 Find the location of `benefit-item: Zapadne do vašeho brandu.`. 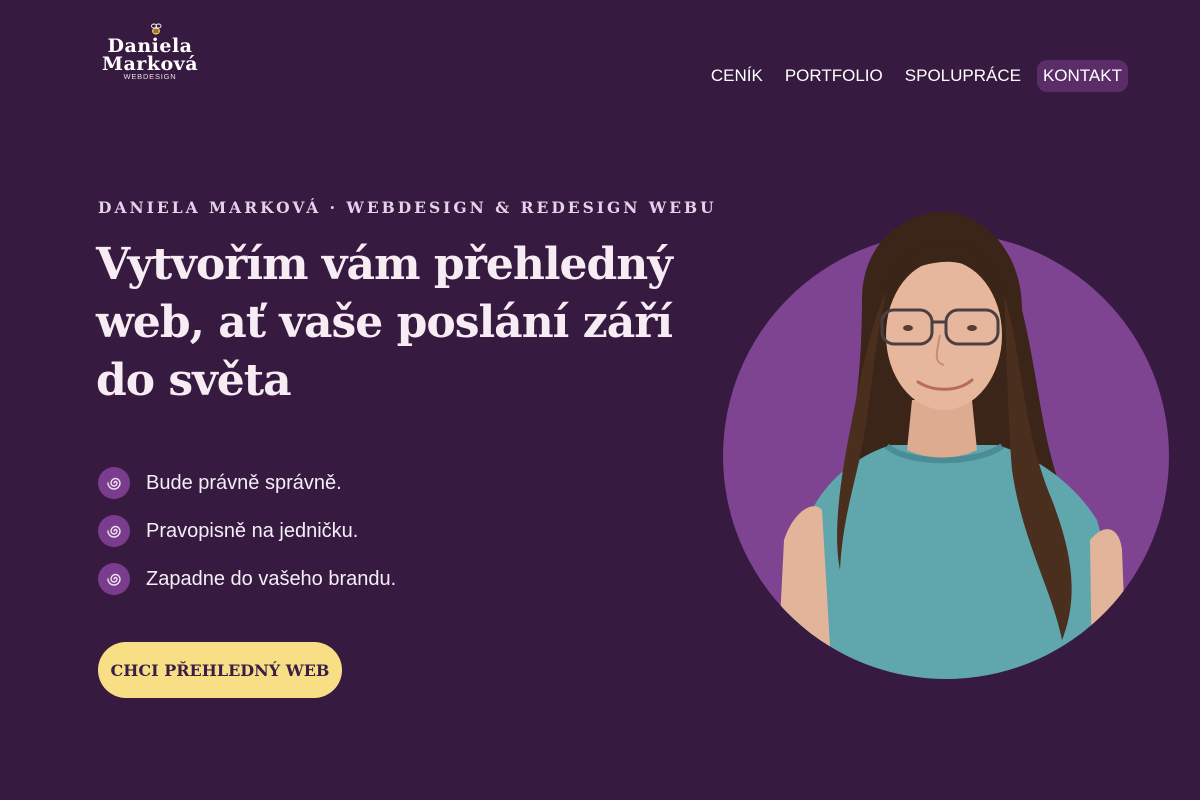

benefit-item: Zapadne do vašeho brandu. is located at coordinates (247, 579).